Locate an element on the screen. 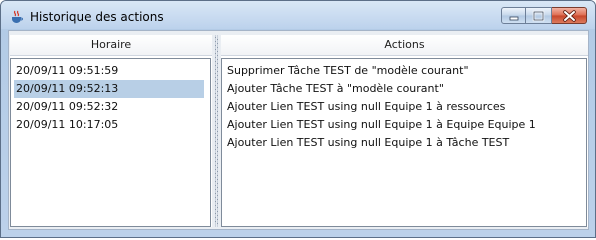 The width and height of the screenshot is (596, 240). drag-handle-icon is located at coordinates (216, 131).